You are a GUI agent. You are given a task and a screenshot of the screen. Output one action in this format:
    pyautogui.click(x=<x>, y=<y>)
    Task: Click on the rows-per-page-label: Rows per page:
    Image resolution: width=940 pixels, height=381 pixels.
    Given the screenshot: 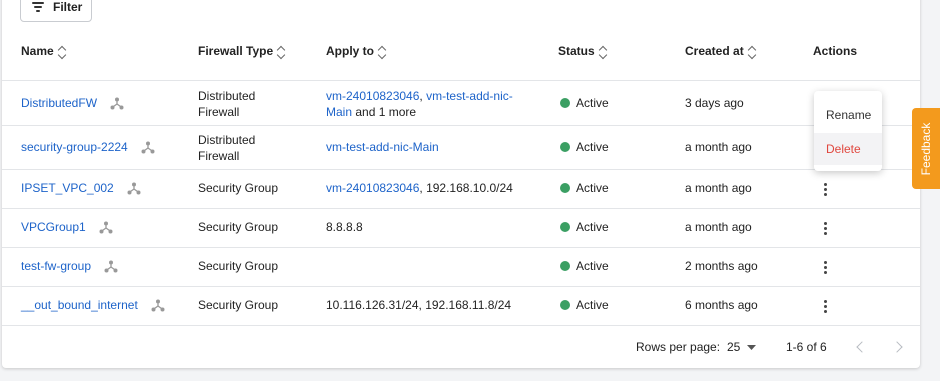 What is the action you would take?
    pyautogui.click(x=678, y=347)
    